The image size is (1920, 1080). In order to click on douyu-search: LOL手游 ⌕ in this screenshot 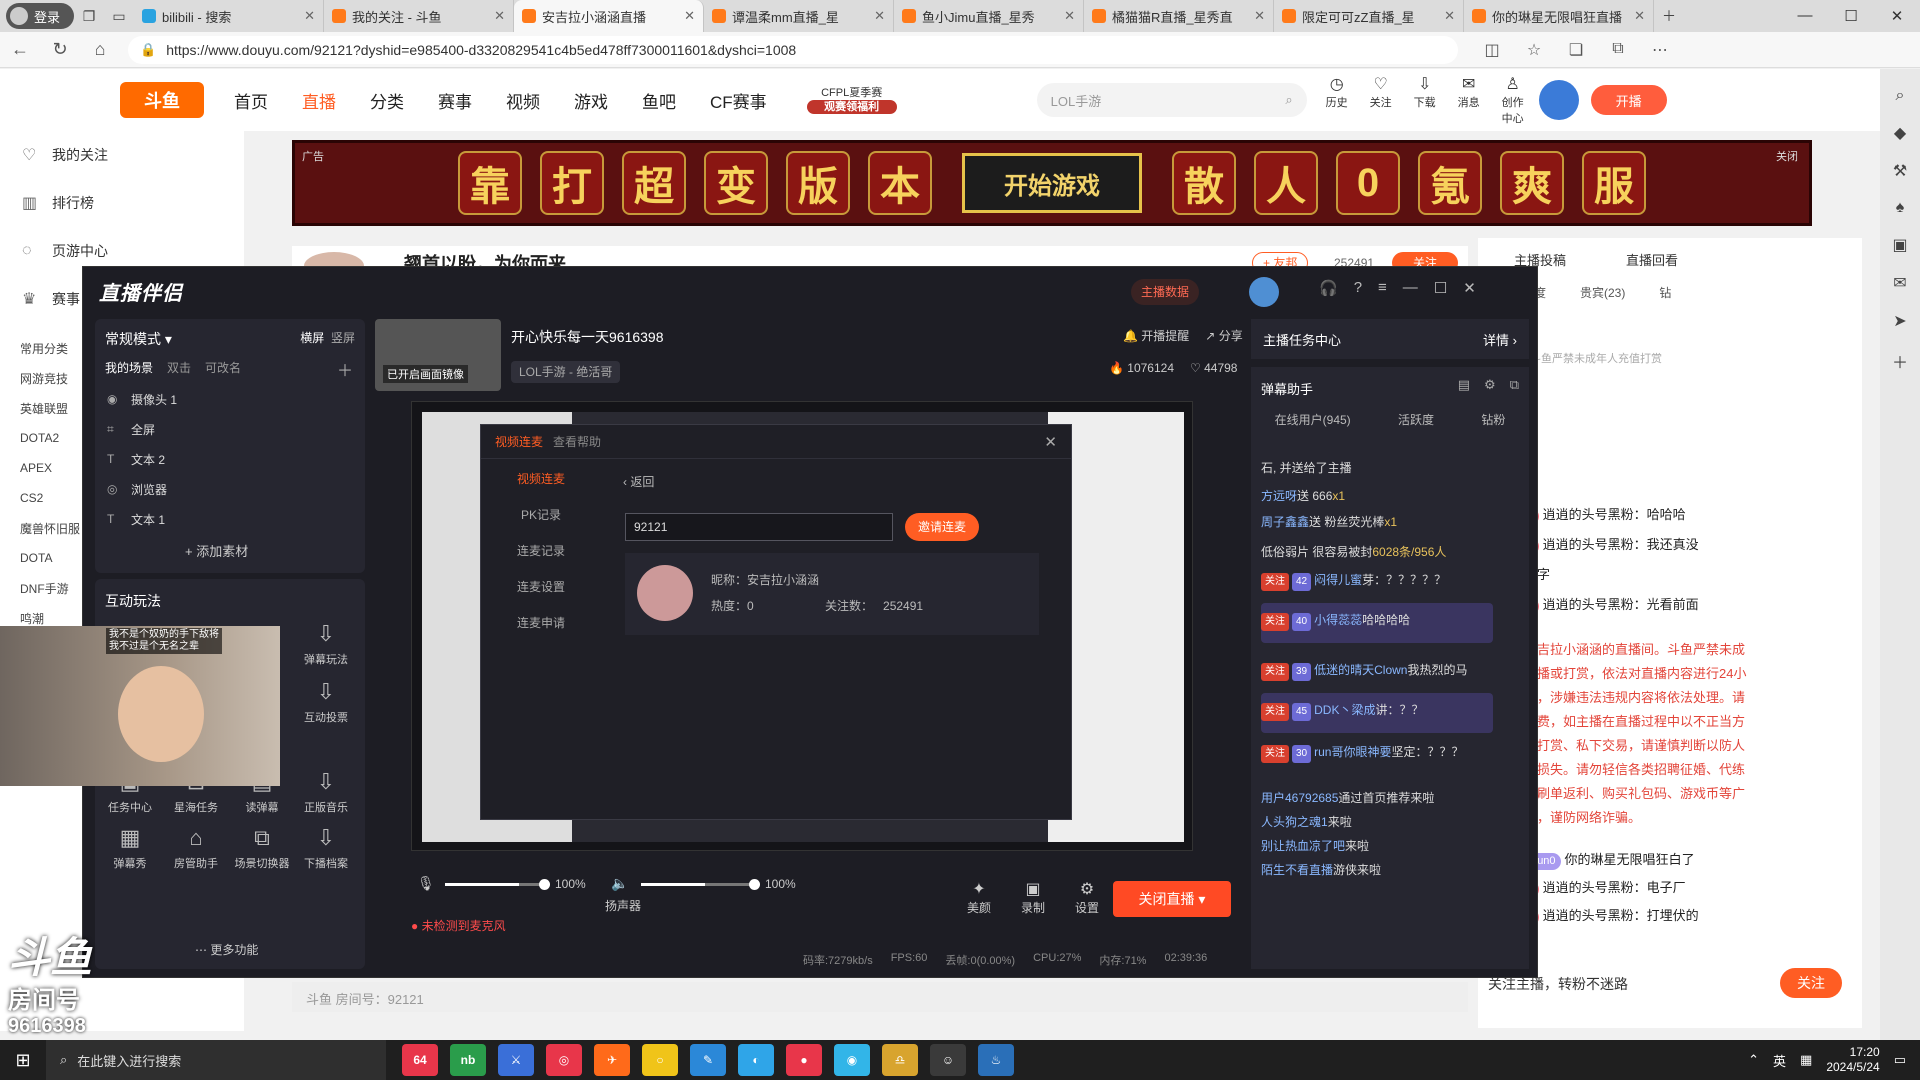, I will do `click(1171, 100)`.